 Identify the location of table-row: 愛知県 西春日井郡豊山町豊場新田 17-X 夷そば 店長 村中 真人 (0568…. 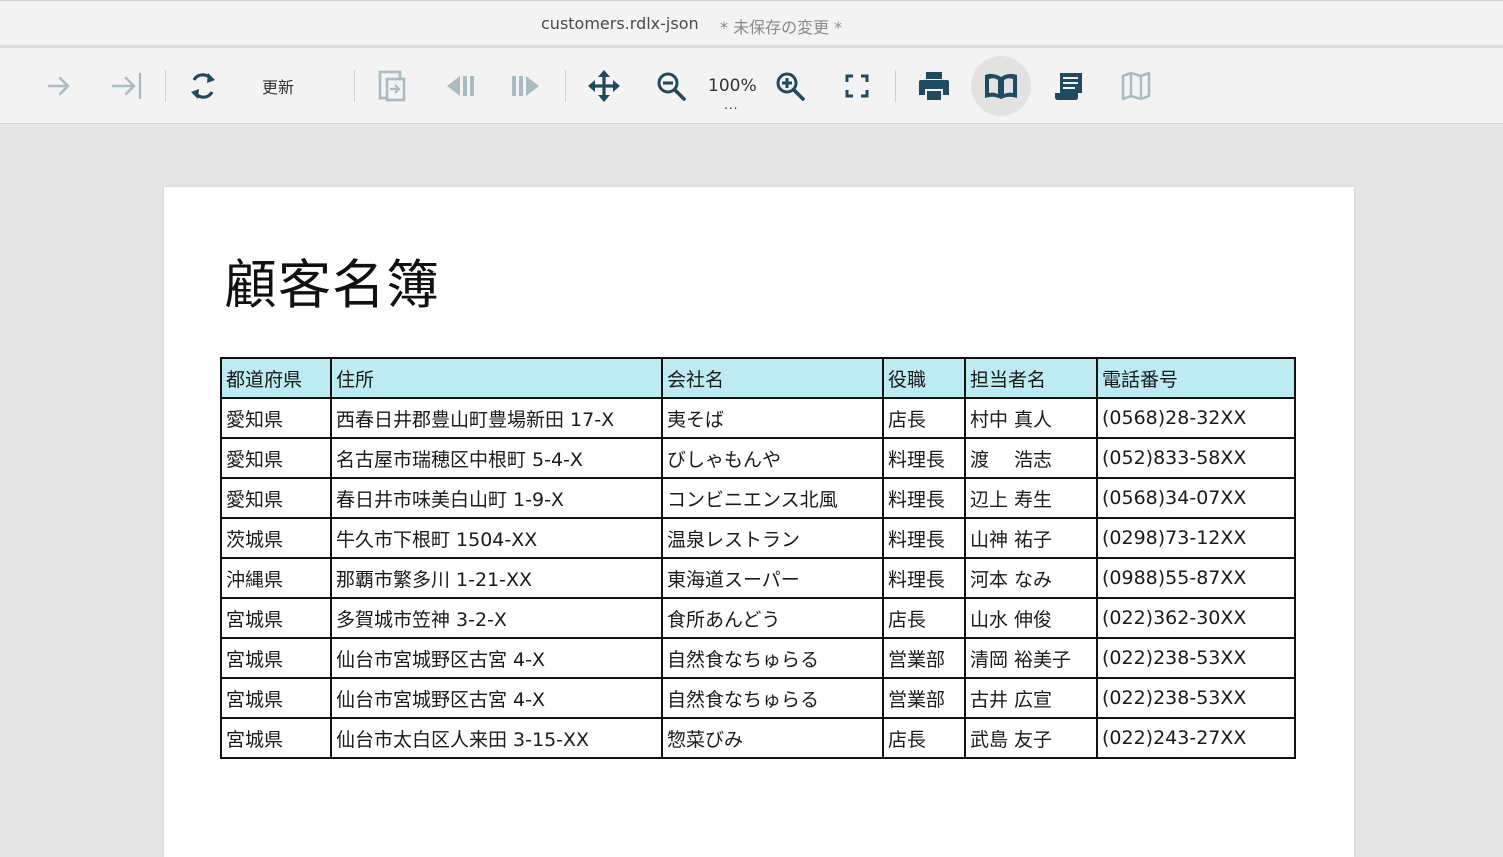
(758, 418).